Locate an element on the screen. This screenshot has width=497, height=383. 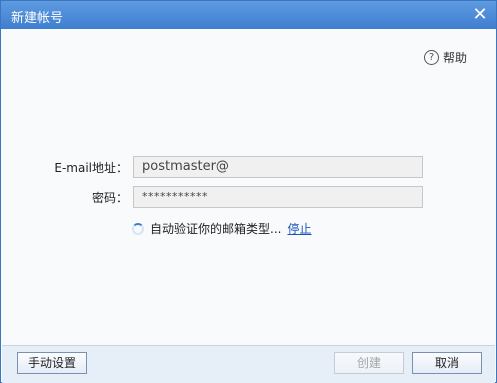
title-bar: 新建帐号 ✕ is located at coordinates (248, 15).